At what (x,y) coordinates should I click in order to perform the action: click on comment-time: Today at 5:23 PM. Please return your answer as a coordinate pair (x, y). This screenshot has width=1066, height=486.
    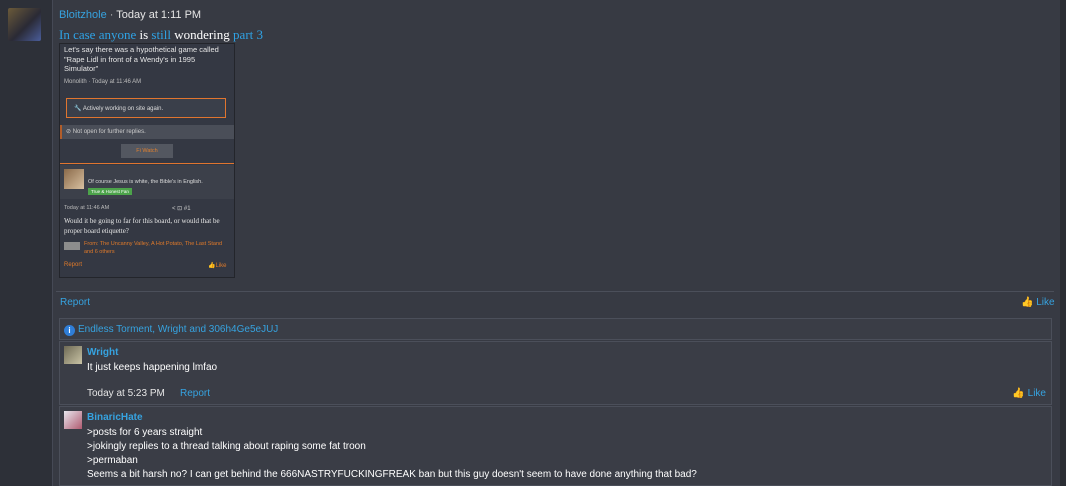
    Looking at the image, I should click on (126, 393).